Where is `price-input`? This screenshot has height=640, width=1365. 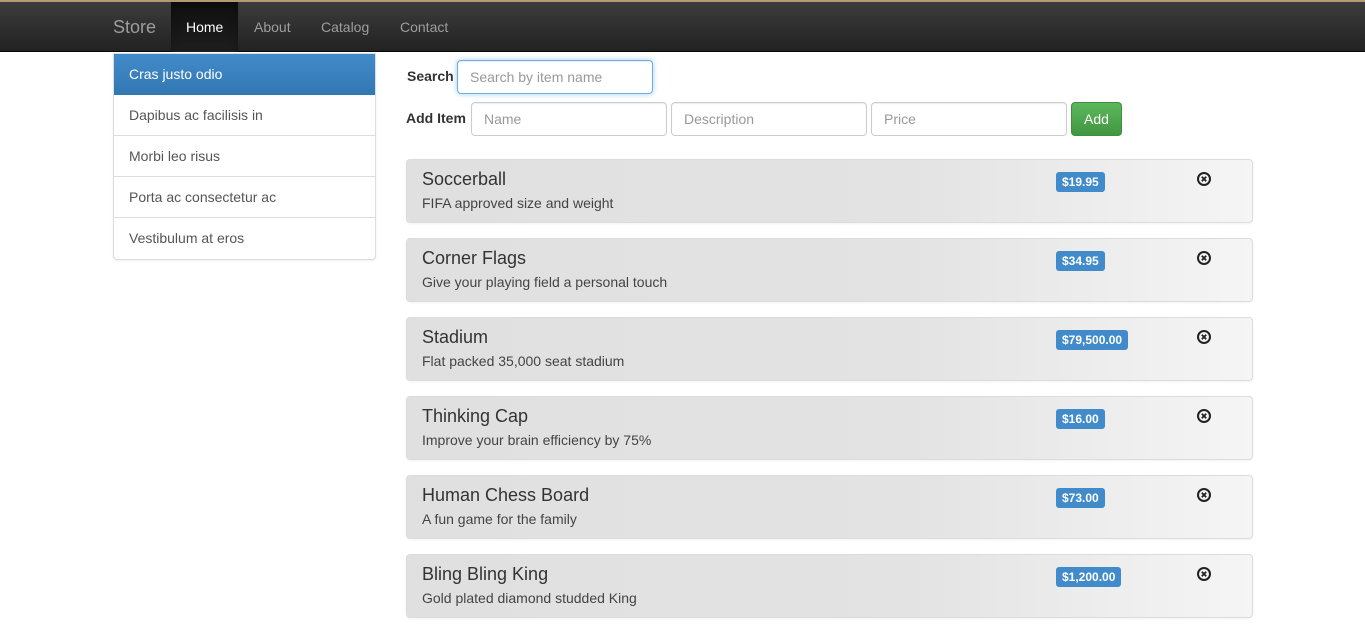
price-input is located at coordinates (969, 119).